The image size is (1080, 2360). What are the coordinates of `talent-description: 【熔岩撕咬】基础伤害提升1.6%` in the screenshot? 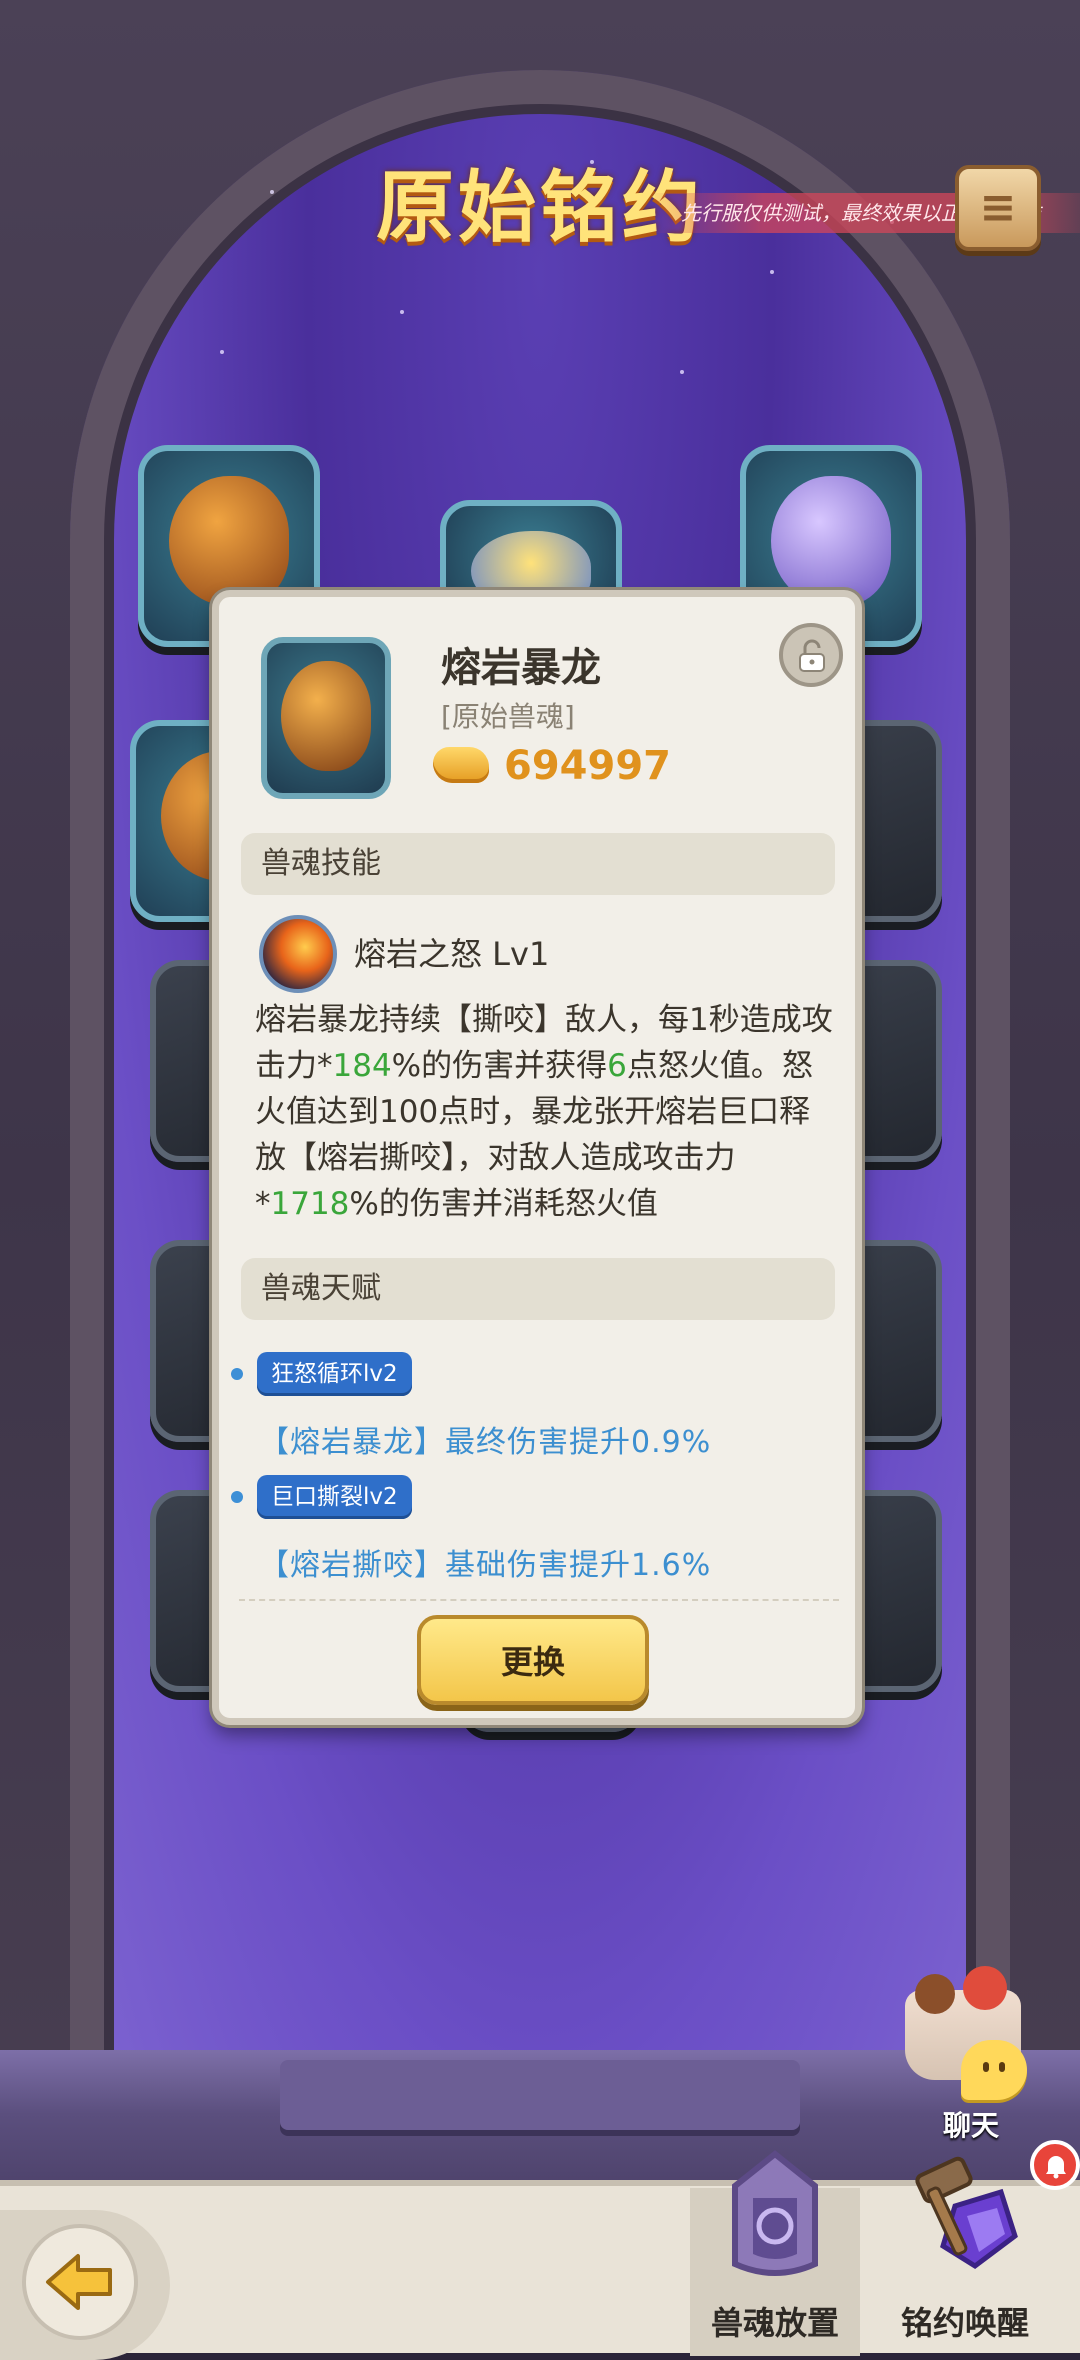 It's located at (485, 1565).